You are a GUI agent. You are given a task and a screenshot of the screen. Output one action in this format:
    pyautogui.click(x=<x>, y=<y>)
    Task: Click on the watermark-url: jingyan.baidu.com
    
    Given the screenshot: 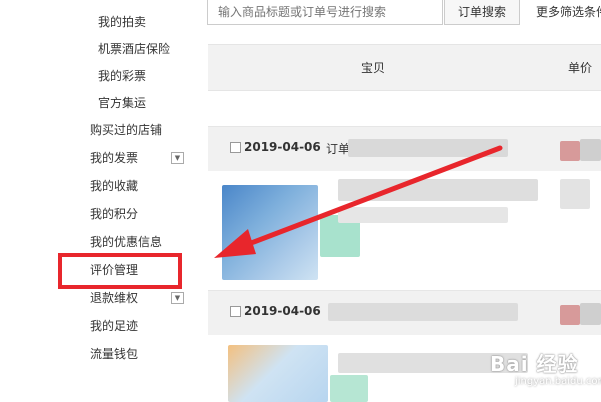 What is the action you would take?
    pyautogui.click(x=558, y=381)
    